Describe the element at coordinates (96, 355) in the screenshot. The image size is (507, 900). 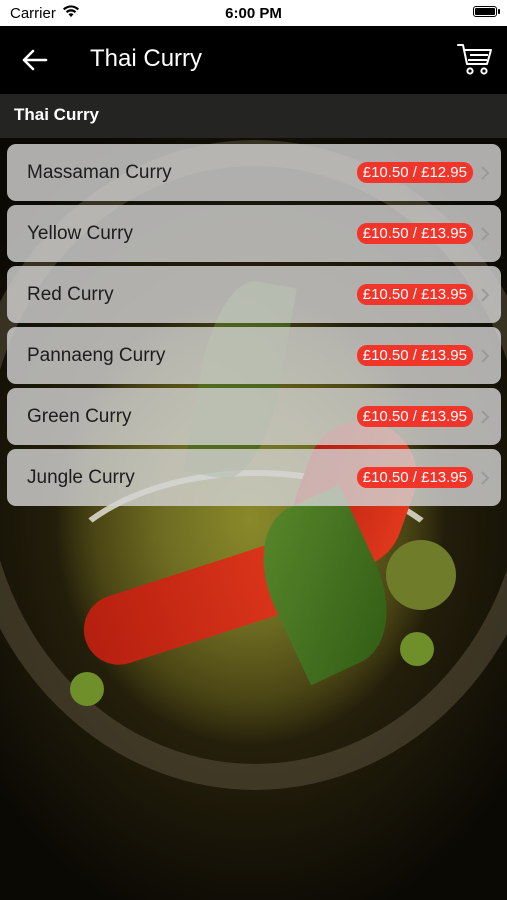
I see `item-name: Pannaeng Curry` at that location.